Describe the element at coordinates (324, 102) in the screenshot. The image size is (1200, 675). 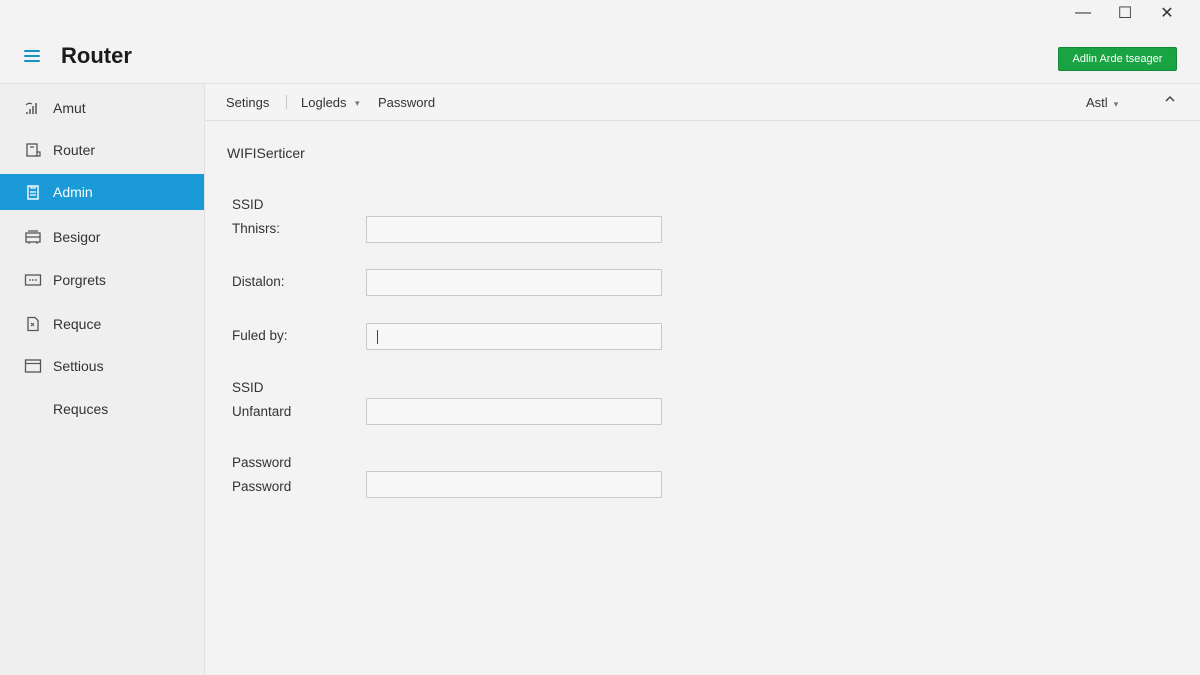
I see `tab-logleds: Logleds` at that location.